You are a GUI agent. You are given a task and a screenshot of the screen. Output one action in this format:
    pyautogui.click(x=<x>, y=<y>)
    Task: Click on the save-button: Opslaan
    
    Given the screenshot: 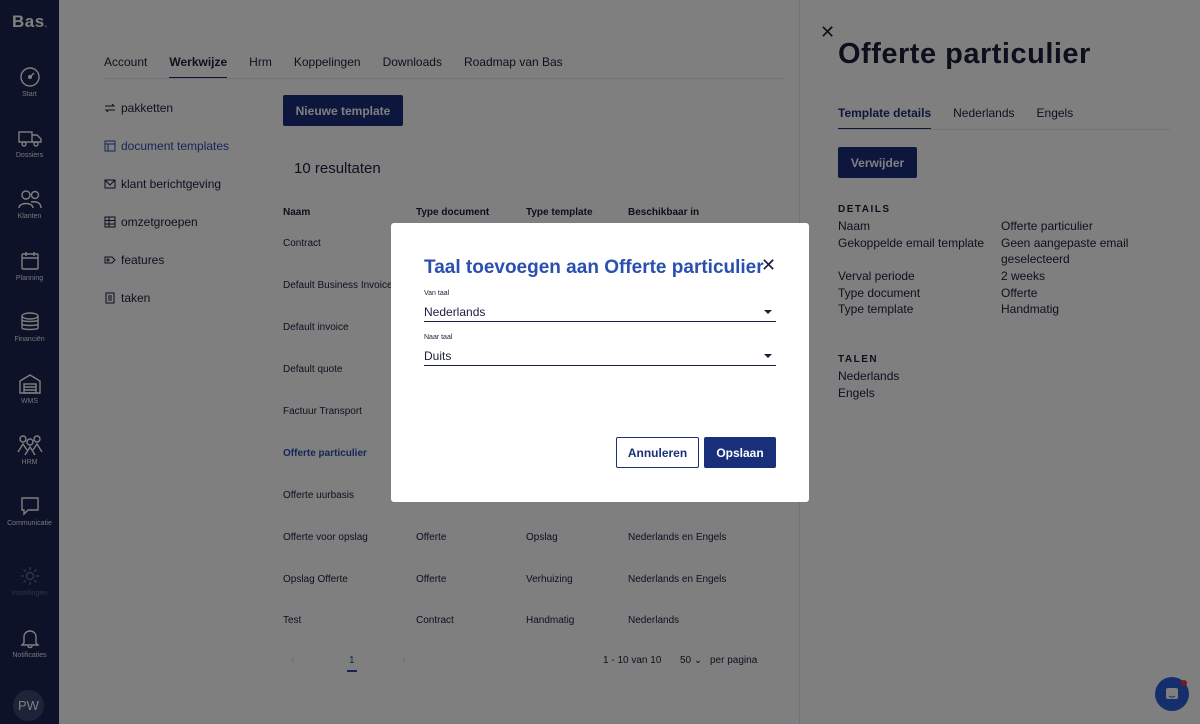 What is the action you would take?
    pyautogui.click(x=740, y=452)
    